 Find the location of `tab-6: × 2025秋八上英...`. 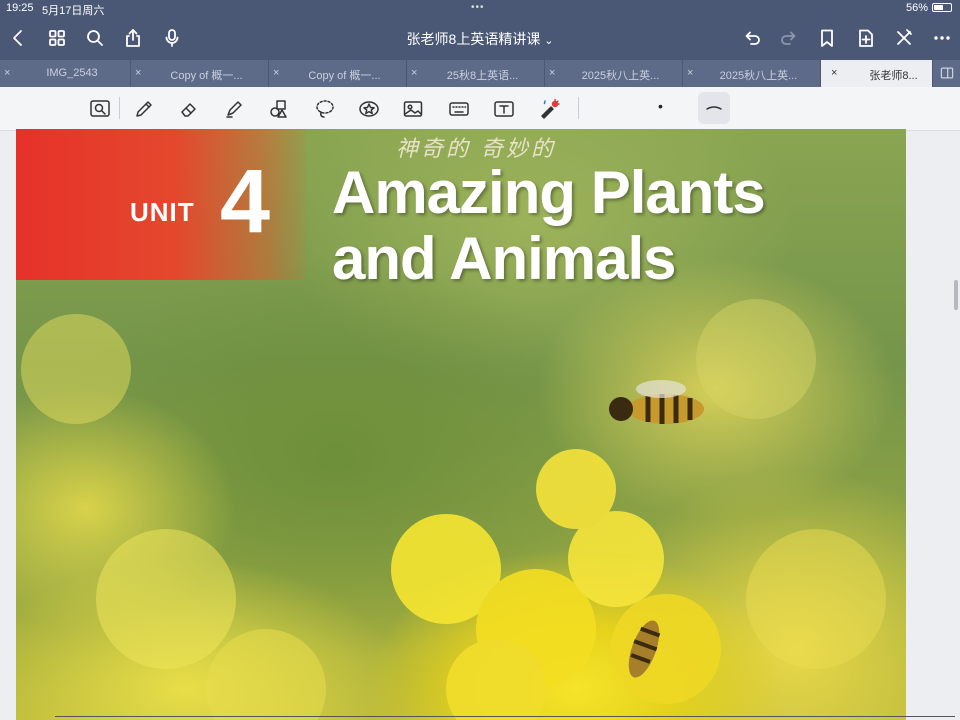

tab-6: × 2025秋八上英... is located at coordinates (752, 73).